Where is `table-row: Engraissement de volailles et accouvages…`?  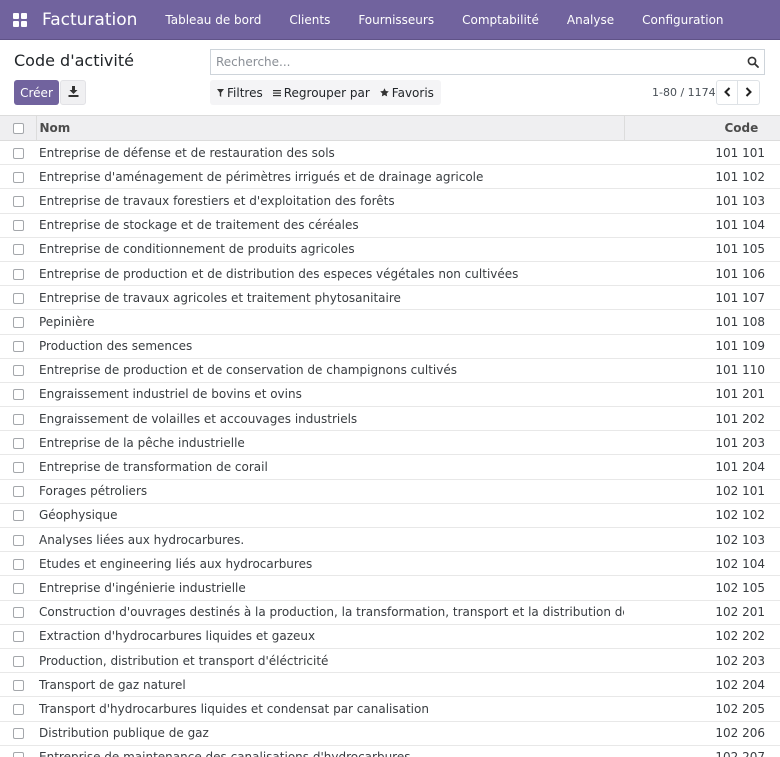 table-row: Engraissement de volailles et accouvages… is located at coordinates (390, 419).